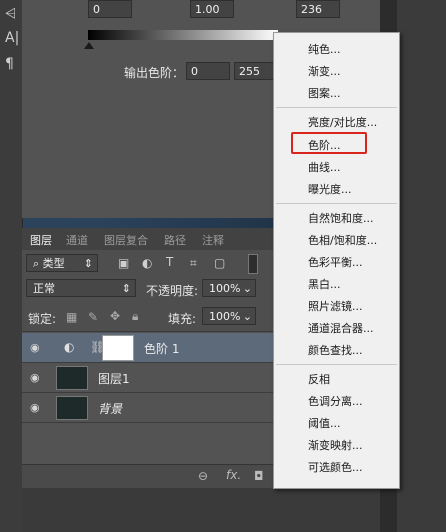  I want to click on lock-image-icon: ✎, so click(93, 317).